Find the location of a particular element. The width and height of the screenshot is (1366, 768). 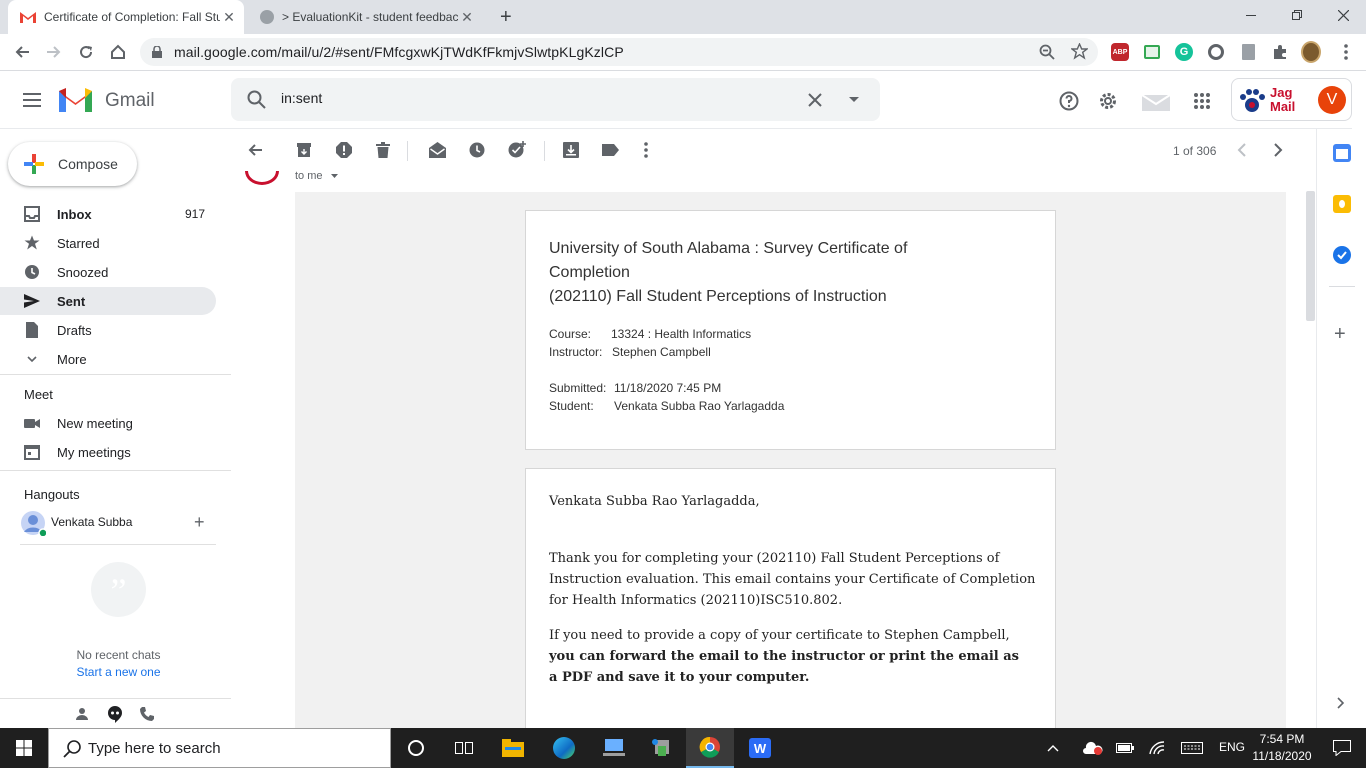

google-calendar-icon is located at coordinates (1342, 153).